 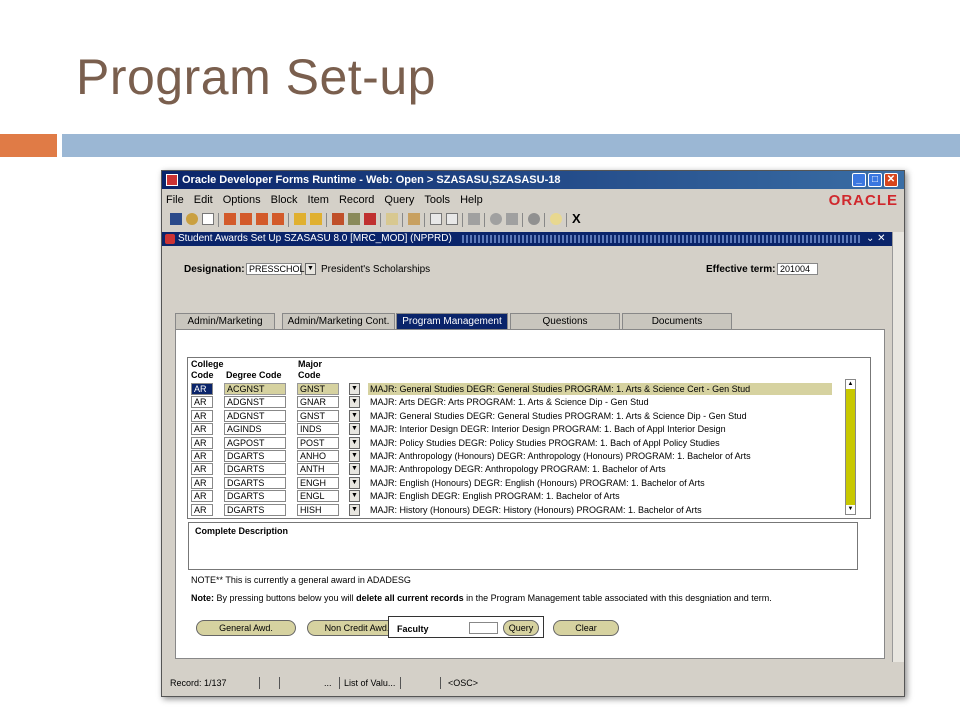 I want to click on major-code-cell: ENGL, so click(x=318, y=496).